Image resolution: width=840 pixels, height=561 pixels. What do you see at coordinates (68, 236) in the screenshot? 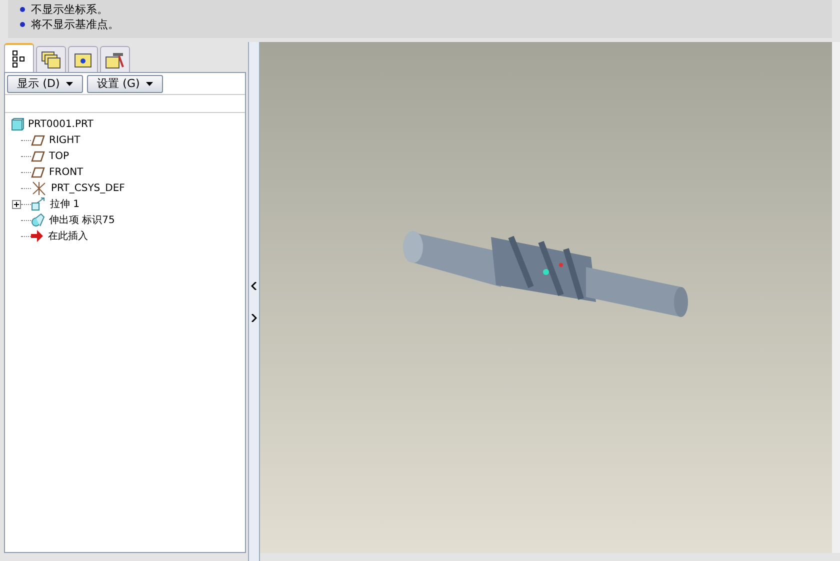
I see `tree-item: 在此插入` at bounding box center [68, 236].